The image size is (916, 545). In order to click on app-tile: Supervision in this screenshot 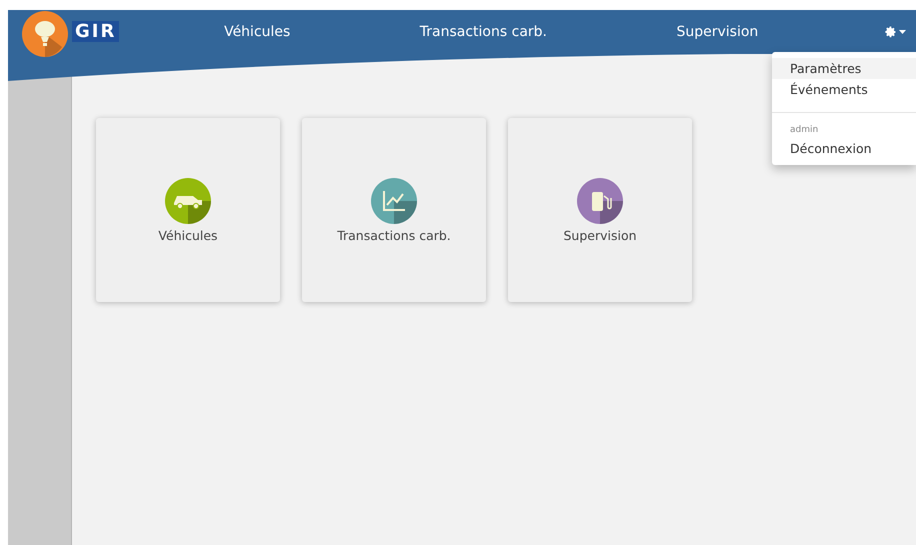, I will do `click(600, 210)`.